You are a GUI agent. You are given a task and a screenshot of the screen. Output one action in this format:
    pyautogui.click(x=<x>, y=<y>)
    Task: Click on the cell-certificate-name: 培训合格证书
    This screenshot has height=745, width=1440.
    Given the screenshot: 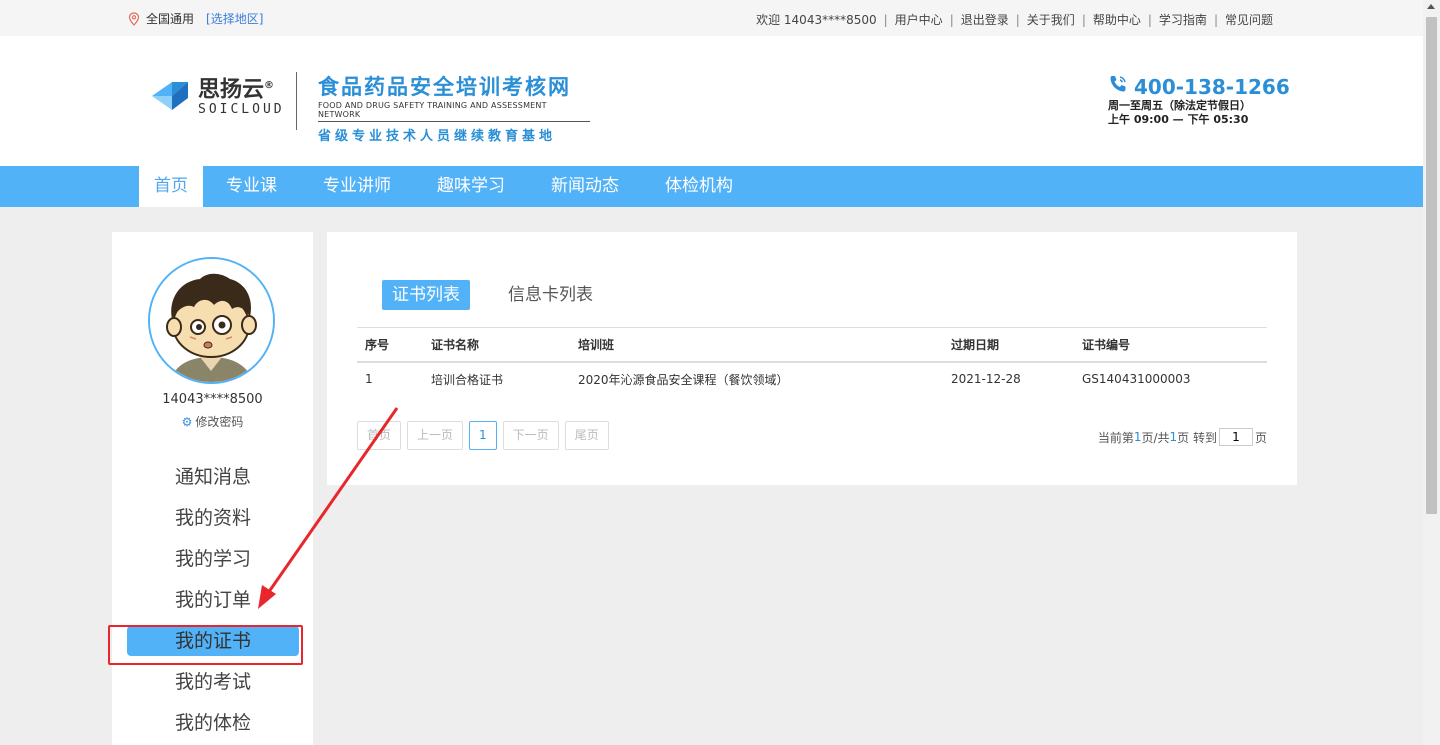 What is the action you would take?
    pyautogui.click(x=467, y=379)
    